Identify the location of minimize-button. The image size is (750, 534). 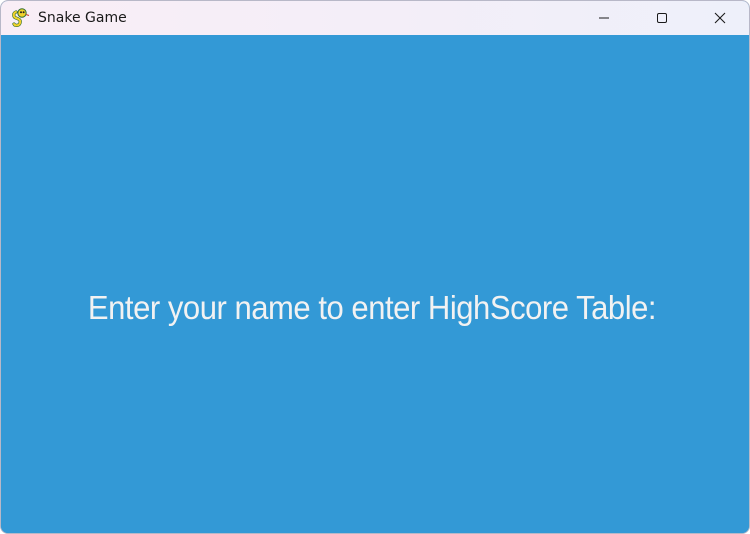
(604, 18).